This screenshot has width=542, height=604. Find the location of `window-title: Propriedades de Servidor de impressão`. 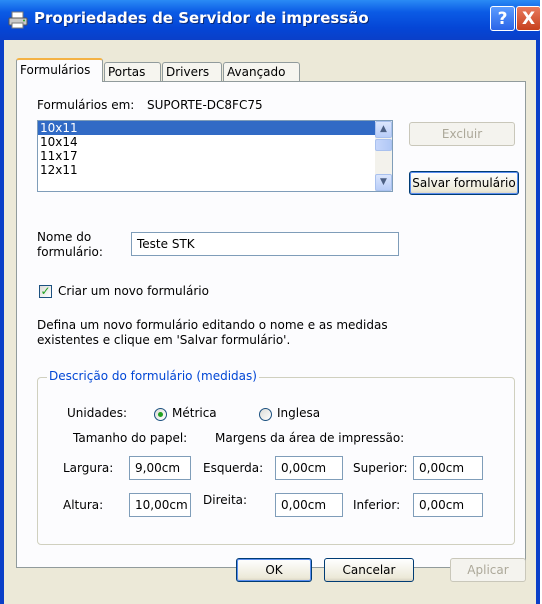

window-title: Propriedades de Servidor de impressão is located at coordinates (201, 18).